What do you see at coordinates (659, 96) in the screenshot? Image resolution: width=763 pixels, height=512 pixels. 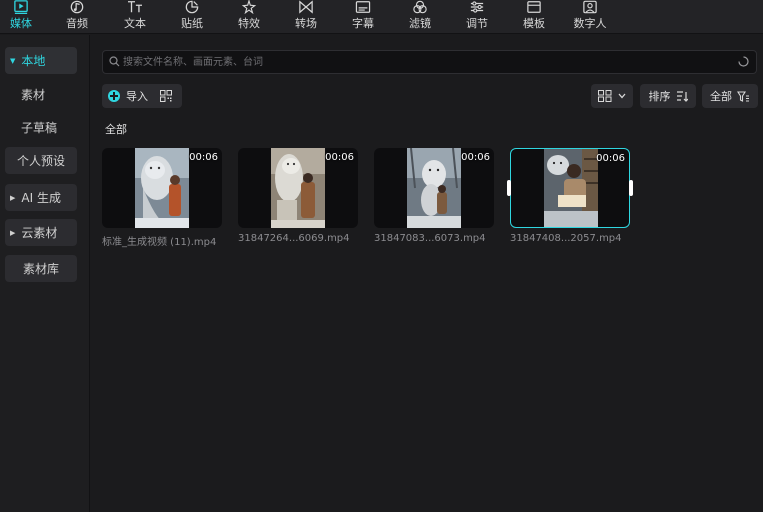 I see `sort-label: 排序` at bounding box center [659, 96].